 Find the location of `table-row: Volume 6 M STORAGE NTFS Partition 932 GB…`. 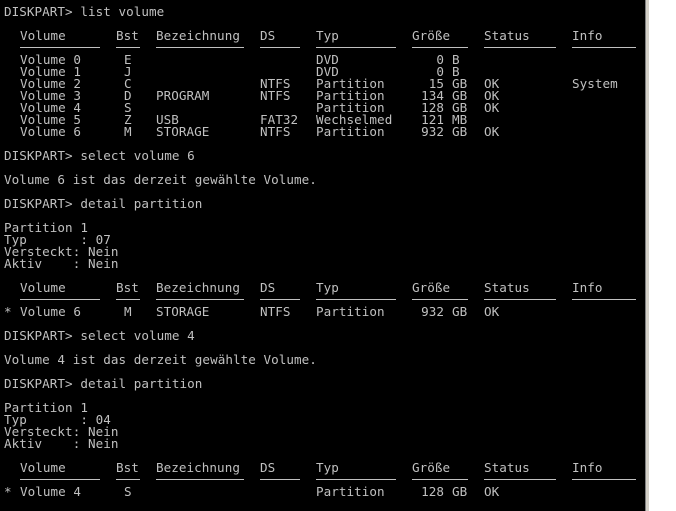

table-row: Volume 6 M STORAGE NTFS Partition 932 GB… is located at coordinates (322, 131).